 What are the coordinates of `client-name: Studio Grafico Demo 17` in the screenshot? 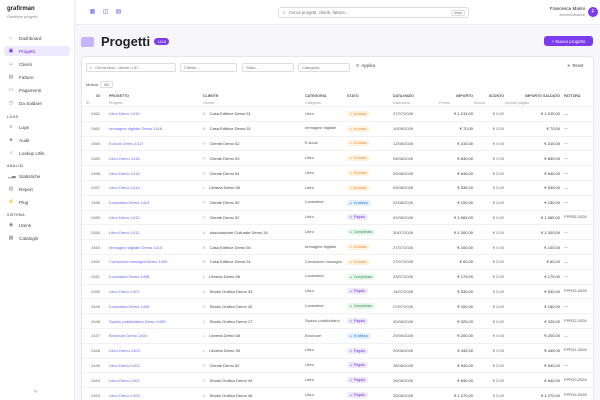 It's located at (231, 321).